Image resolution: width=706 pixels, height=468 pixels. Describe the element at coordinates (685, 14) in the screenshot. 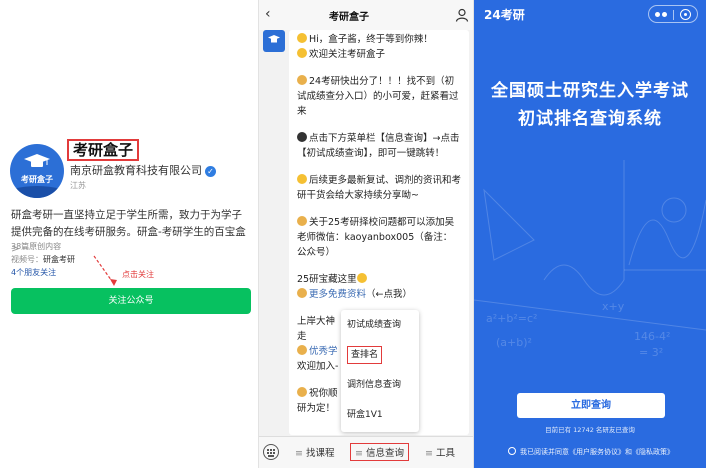

I see `close-mini-program-icon` at that location.